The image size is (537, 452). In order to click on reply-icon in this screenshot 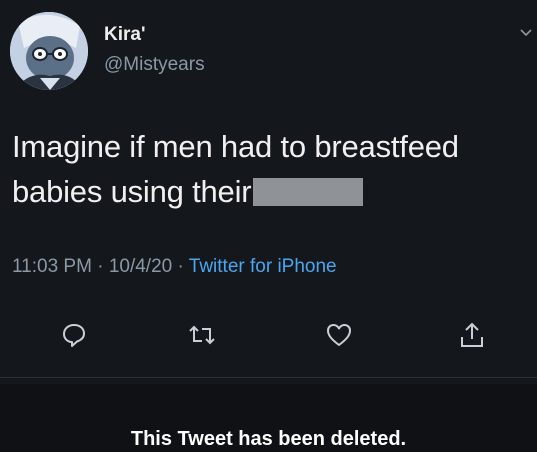, I will do `click(74, 335)`.